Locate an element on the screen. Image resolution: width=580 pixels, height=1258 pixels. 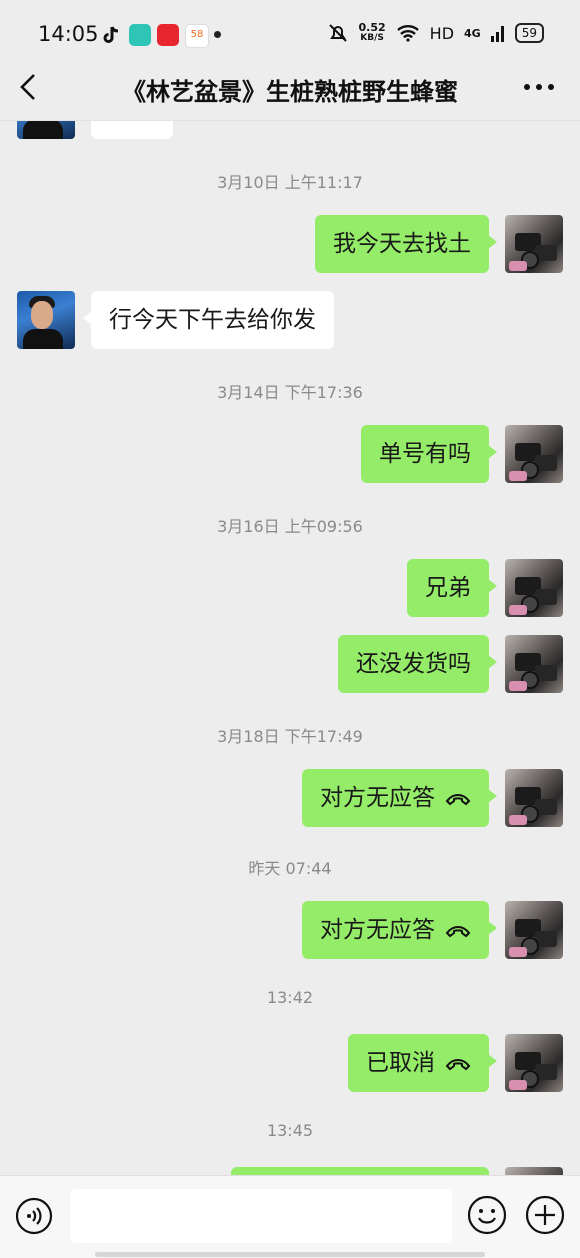
home-indicator is located at coordinates (290, 1254).